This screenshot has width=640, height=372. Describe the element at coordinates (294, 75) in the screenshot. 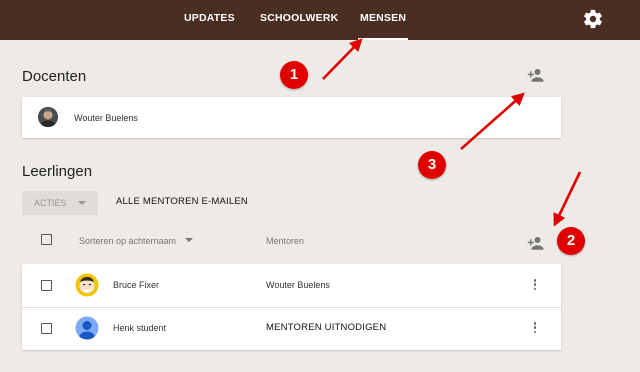

I see `annotation-marker-1: 1` at that location.